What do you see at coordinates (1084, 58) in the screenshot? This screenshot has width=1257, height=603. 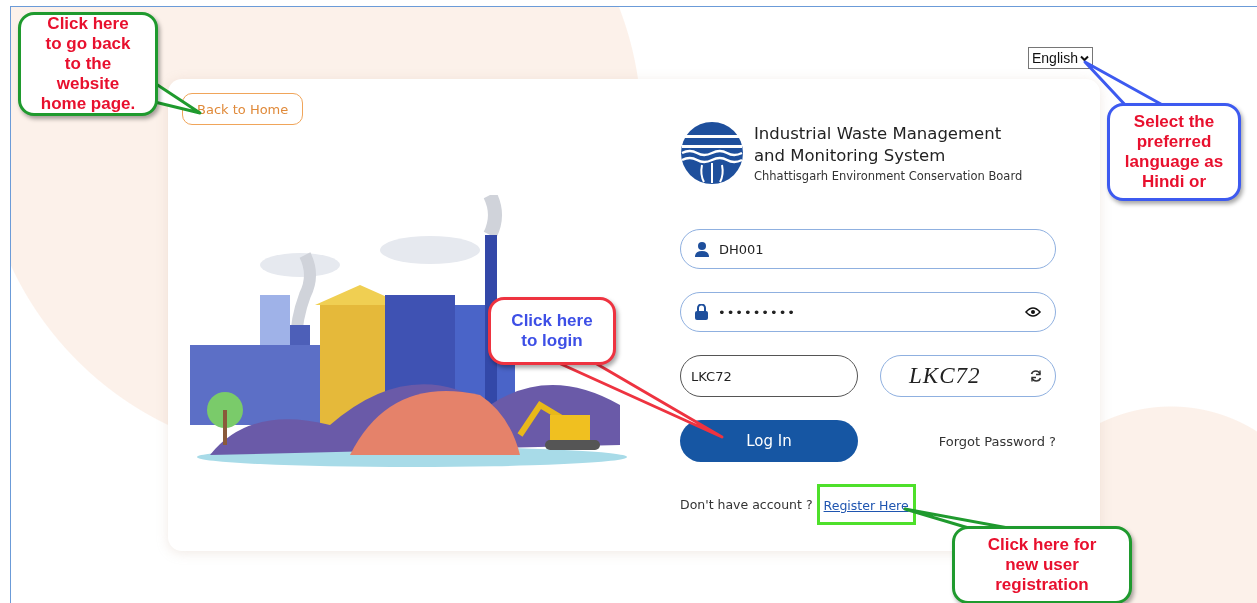 I see `chevron-down-icon` at bounding box center [1084, 58].